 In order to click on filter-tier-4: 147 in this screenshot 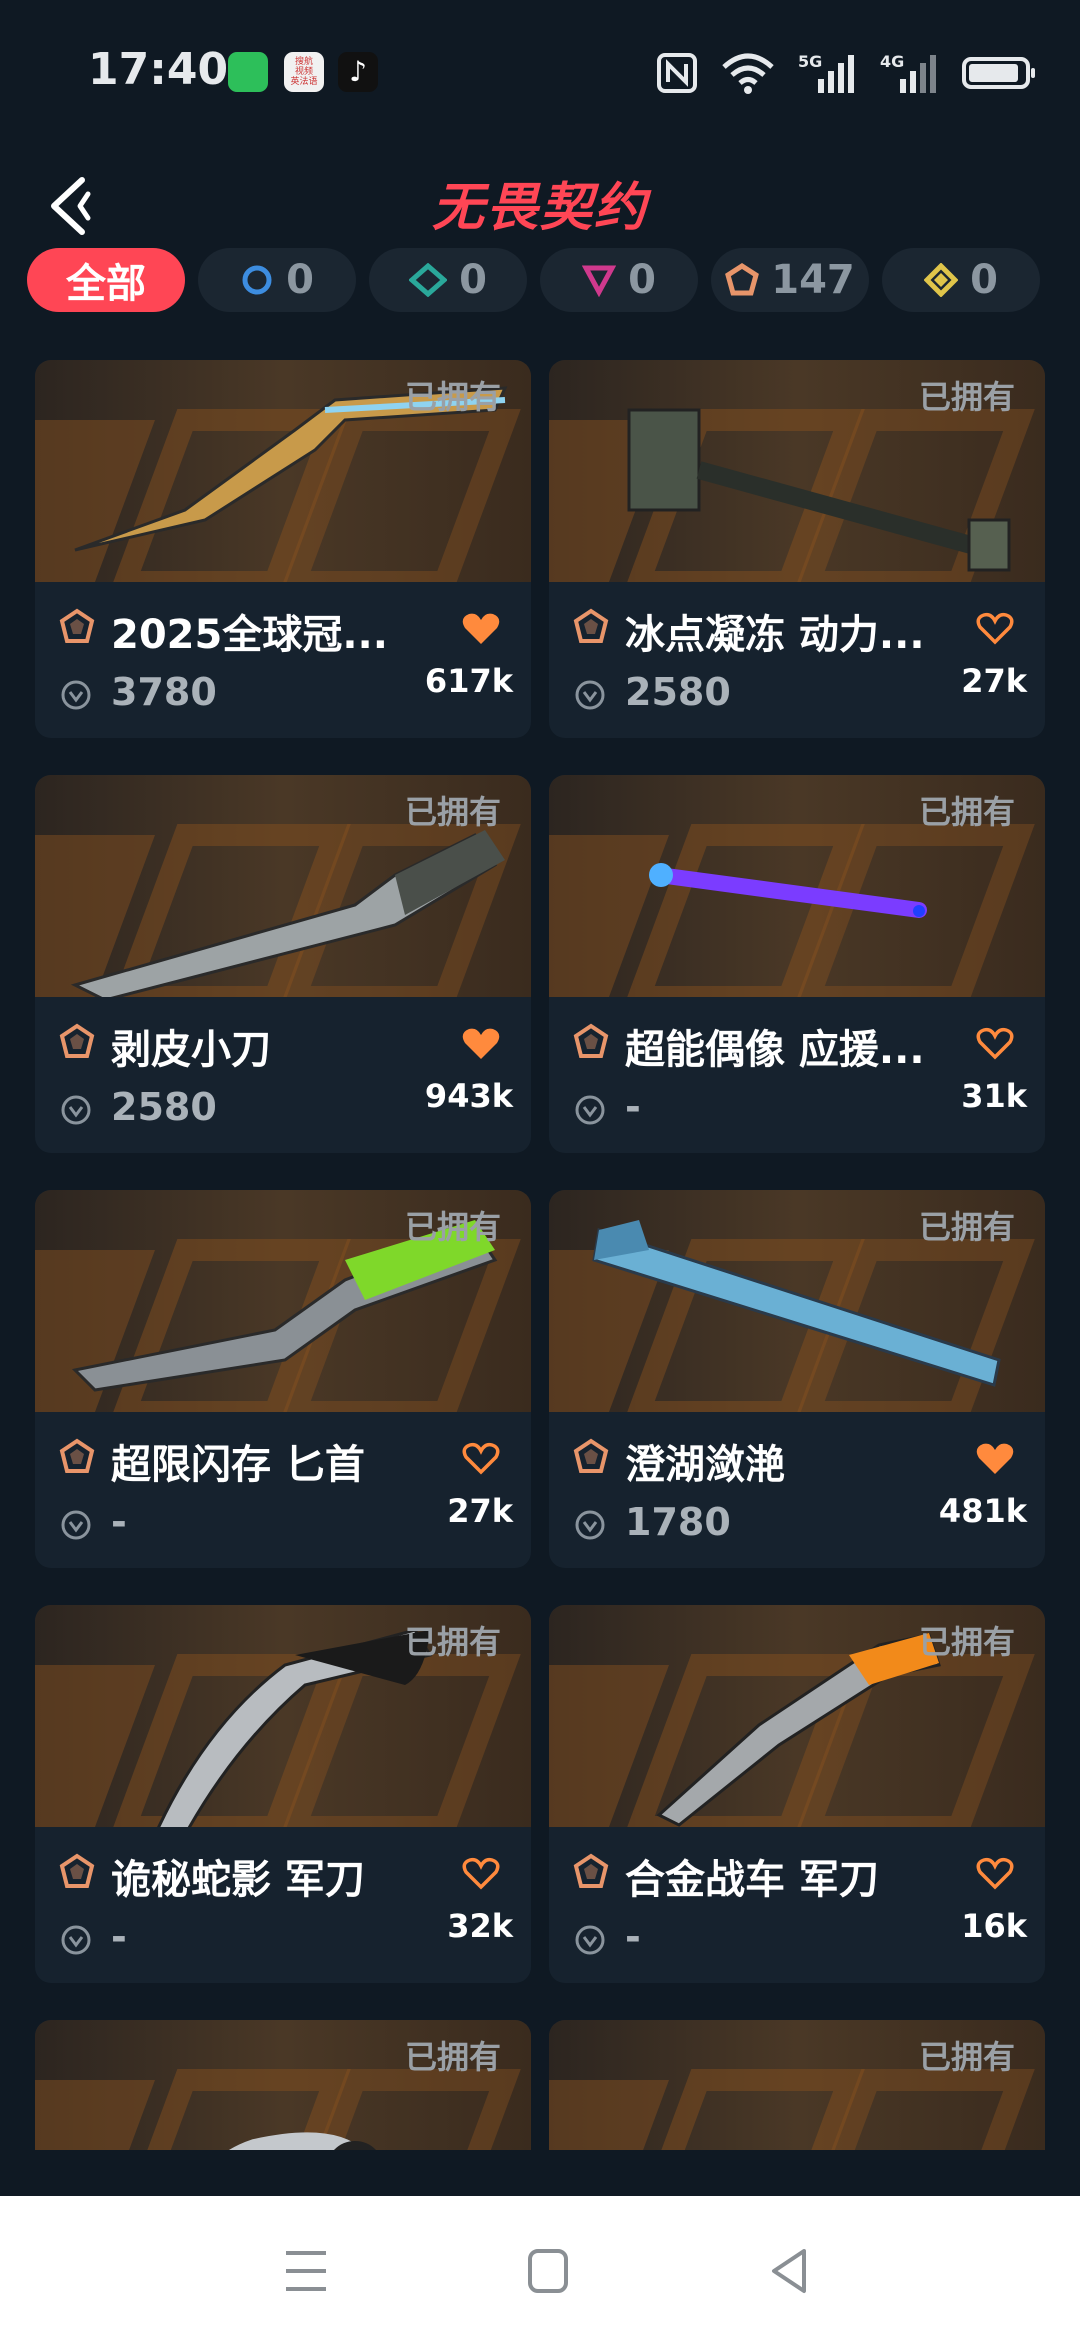, I will do `click(790, 280)`.